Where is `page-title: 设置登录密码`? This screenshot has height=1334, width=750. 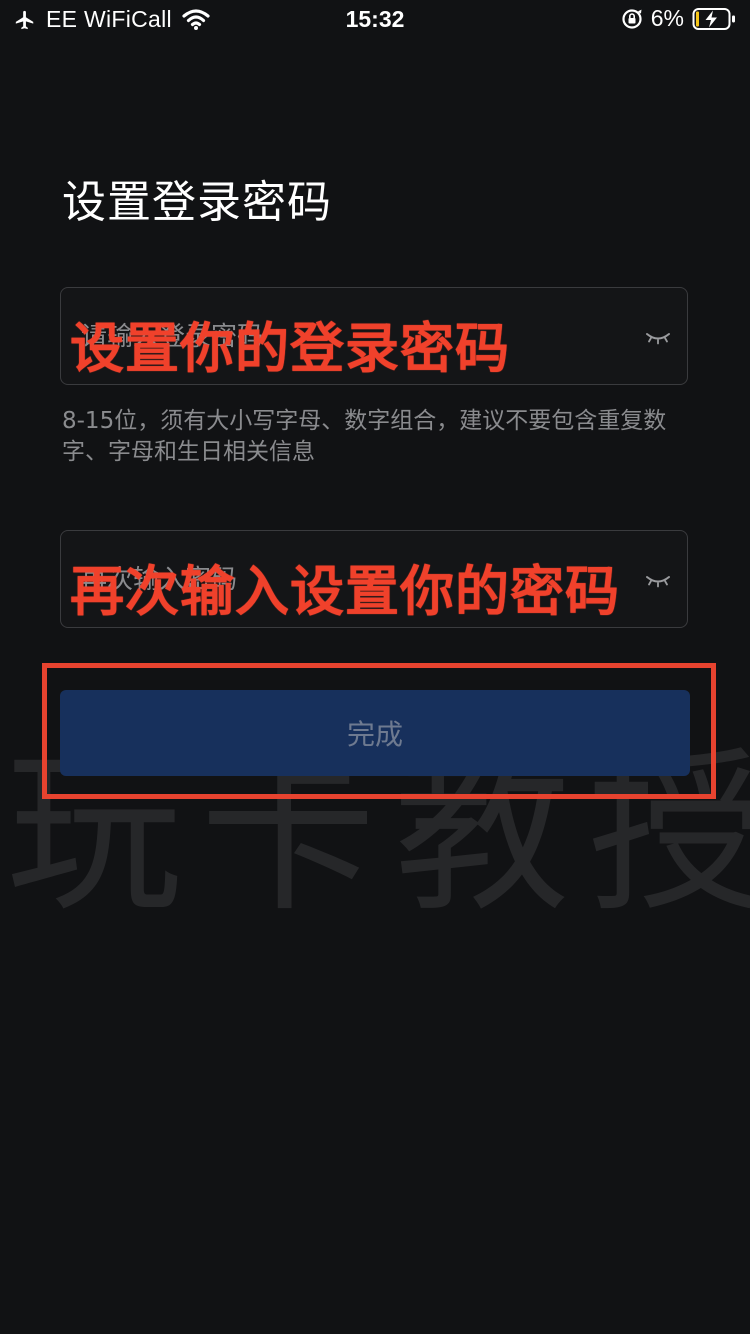 page-title: 设置登录密码 is located at coordinates (197, 202).